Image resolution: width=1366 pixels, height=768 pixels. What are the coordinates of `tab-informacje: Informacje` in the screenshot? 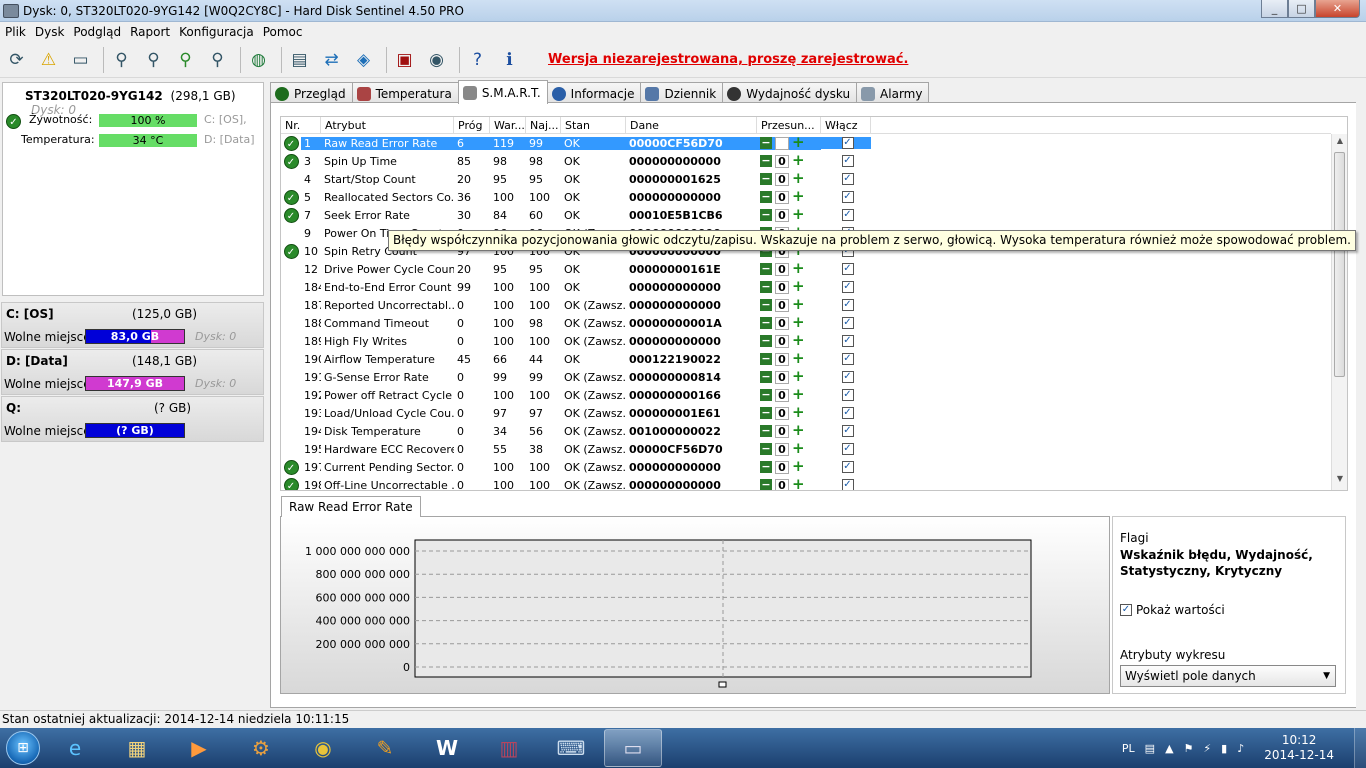 It's located at (594, 93).